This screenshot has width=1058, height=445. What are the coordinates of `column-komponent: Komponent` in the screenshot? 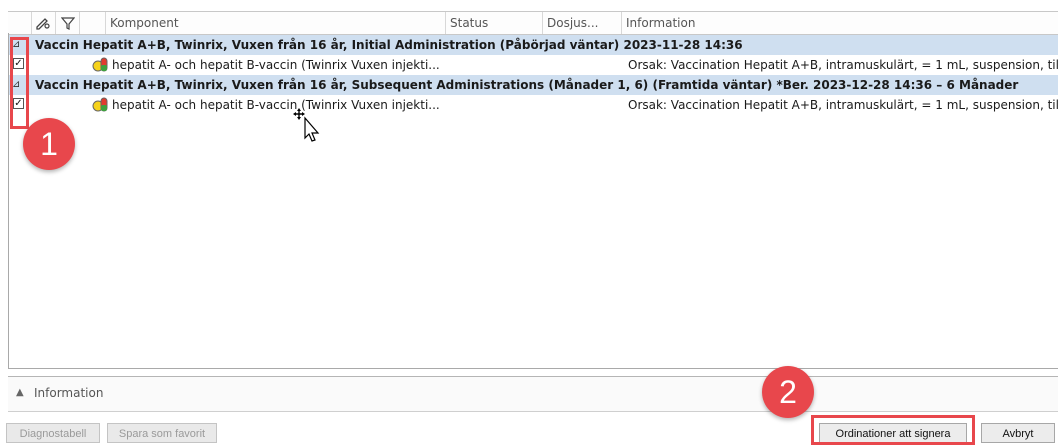 It's located at (276, 23).